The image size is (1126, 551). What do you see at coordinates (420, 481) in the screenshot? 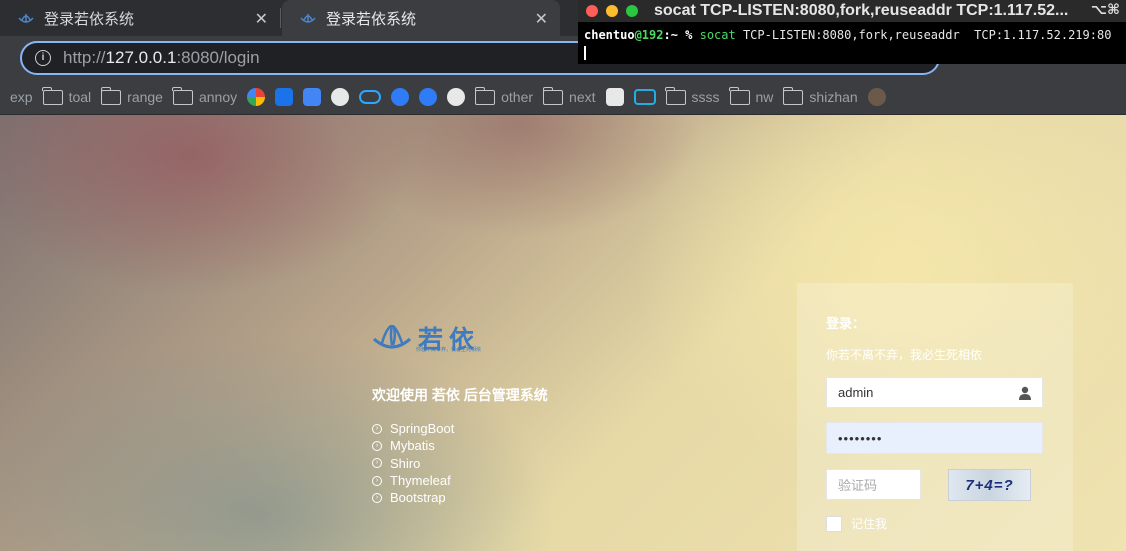
I see `feature-label: Thymeleaf` at bounding box center [420, 481].